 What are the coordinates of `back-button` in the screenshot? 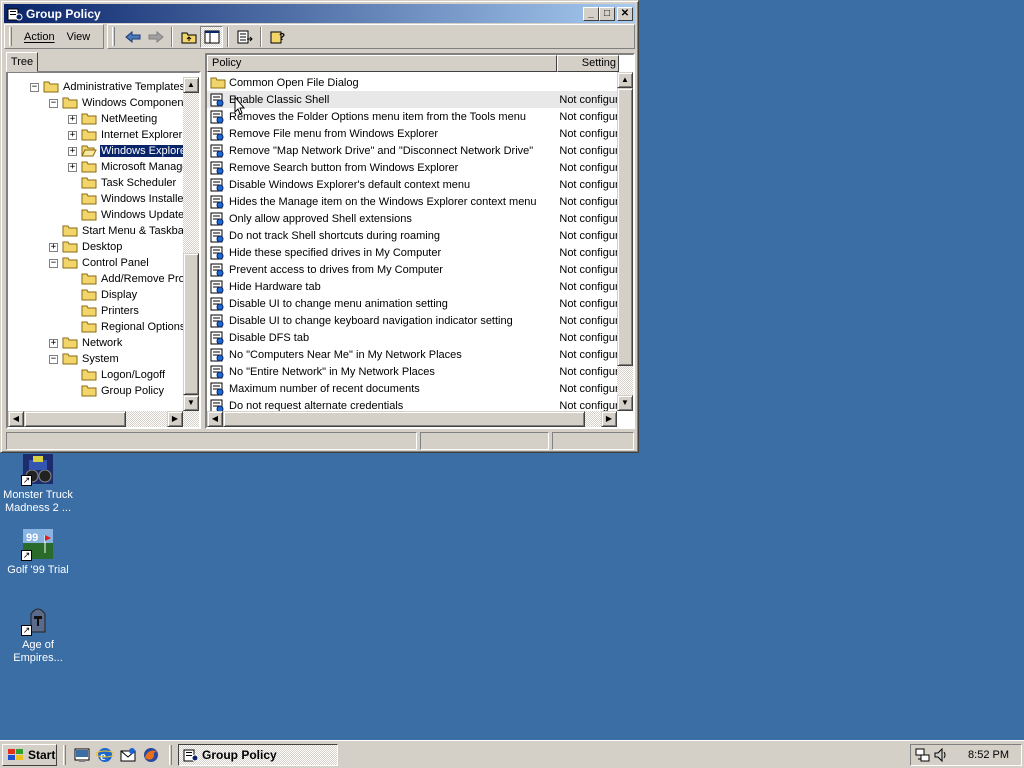 It's located at (132, 37).